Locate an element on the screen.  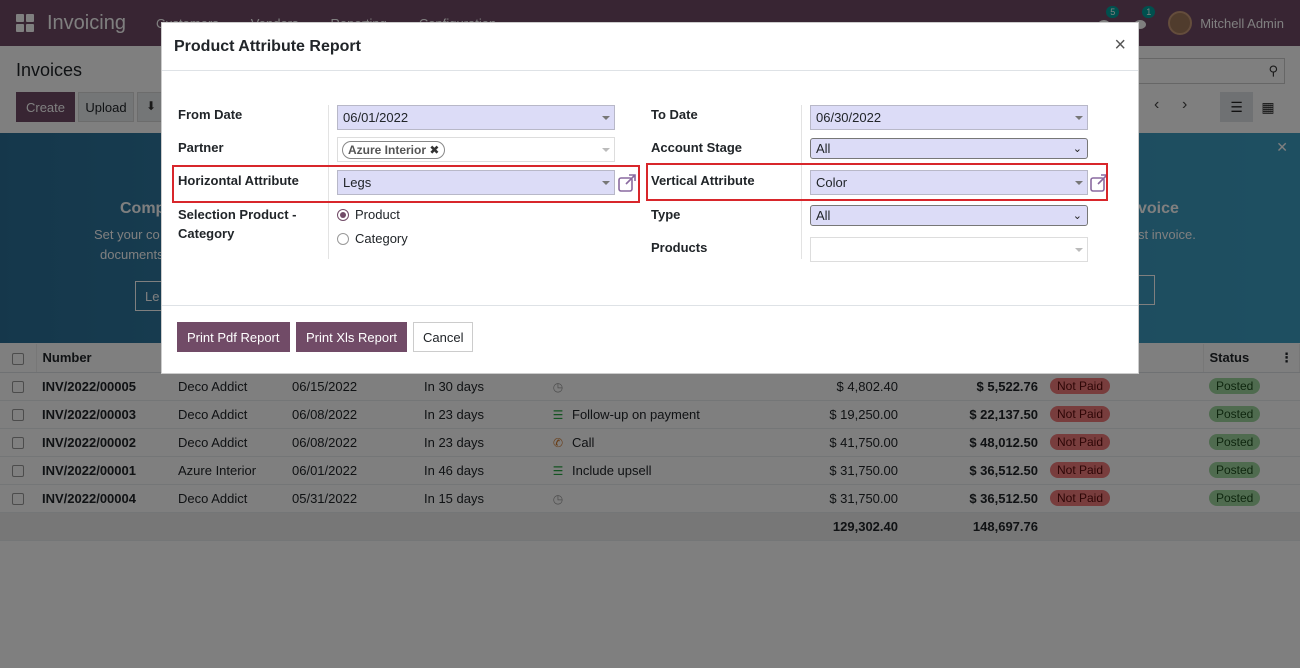
type-select: All ⌄ is located at coordinates (949, 215).